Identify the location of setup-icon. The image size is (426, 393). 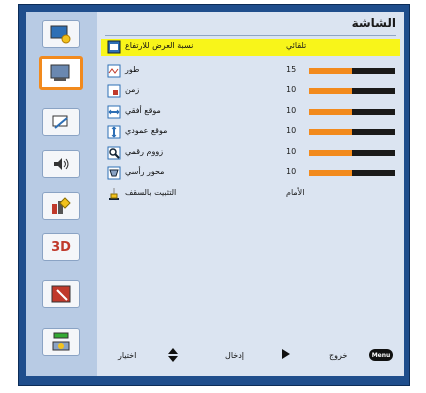
(60, 122).